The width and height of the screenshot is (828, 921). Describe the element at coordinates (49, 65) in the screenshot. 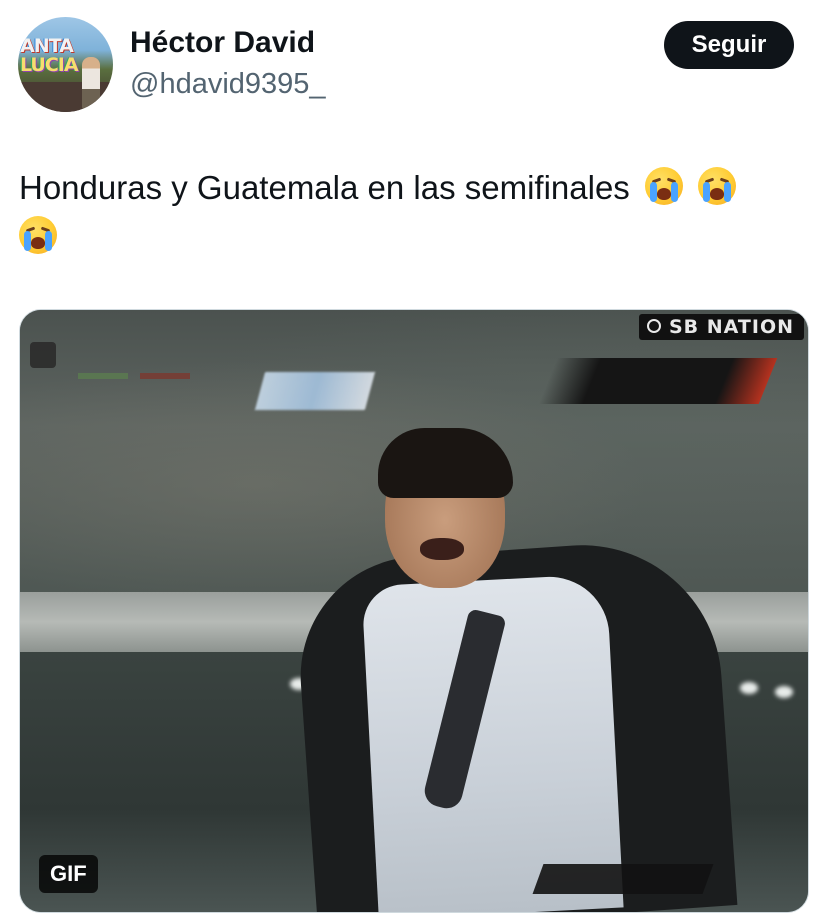

I see `avatar-sign-line2: LUCIA` at that location.